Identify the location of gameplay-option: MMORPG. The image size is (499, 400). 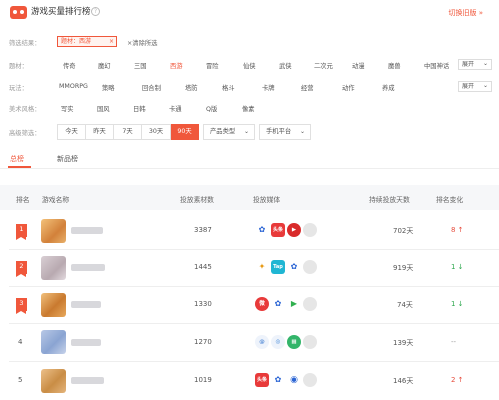
(73, 86).